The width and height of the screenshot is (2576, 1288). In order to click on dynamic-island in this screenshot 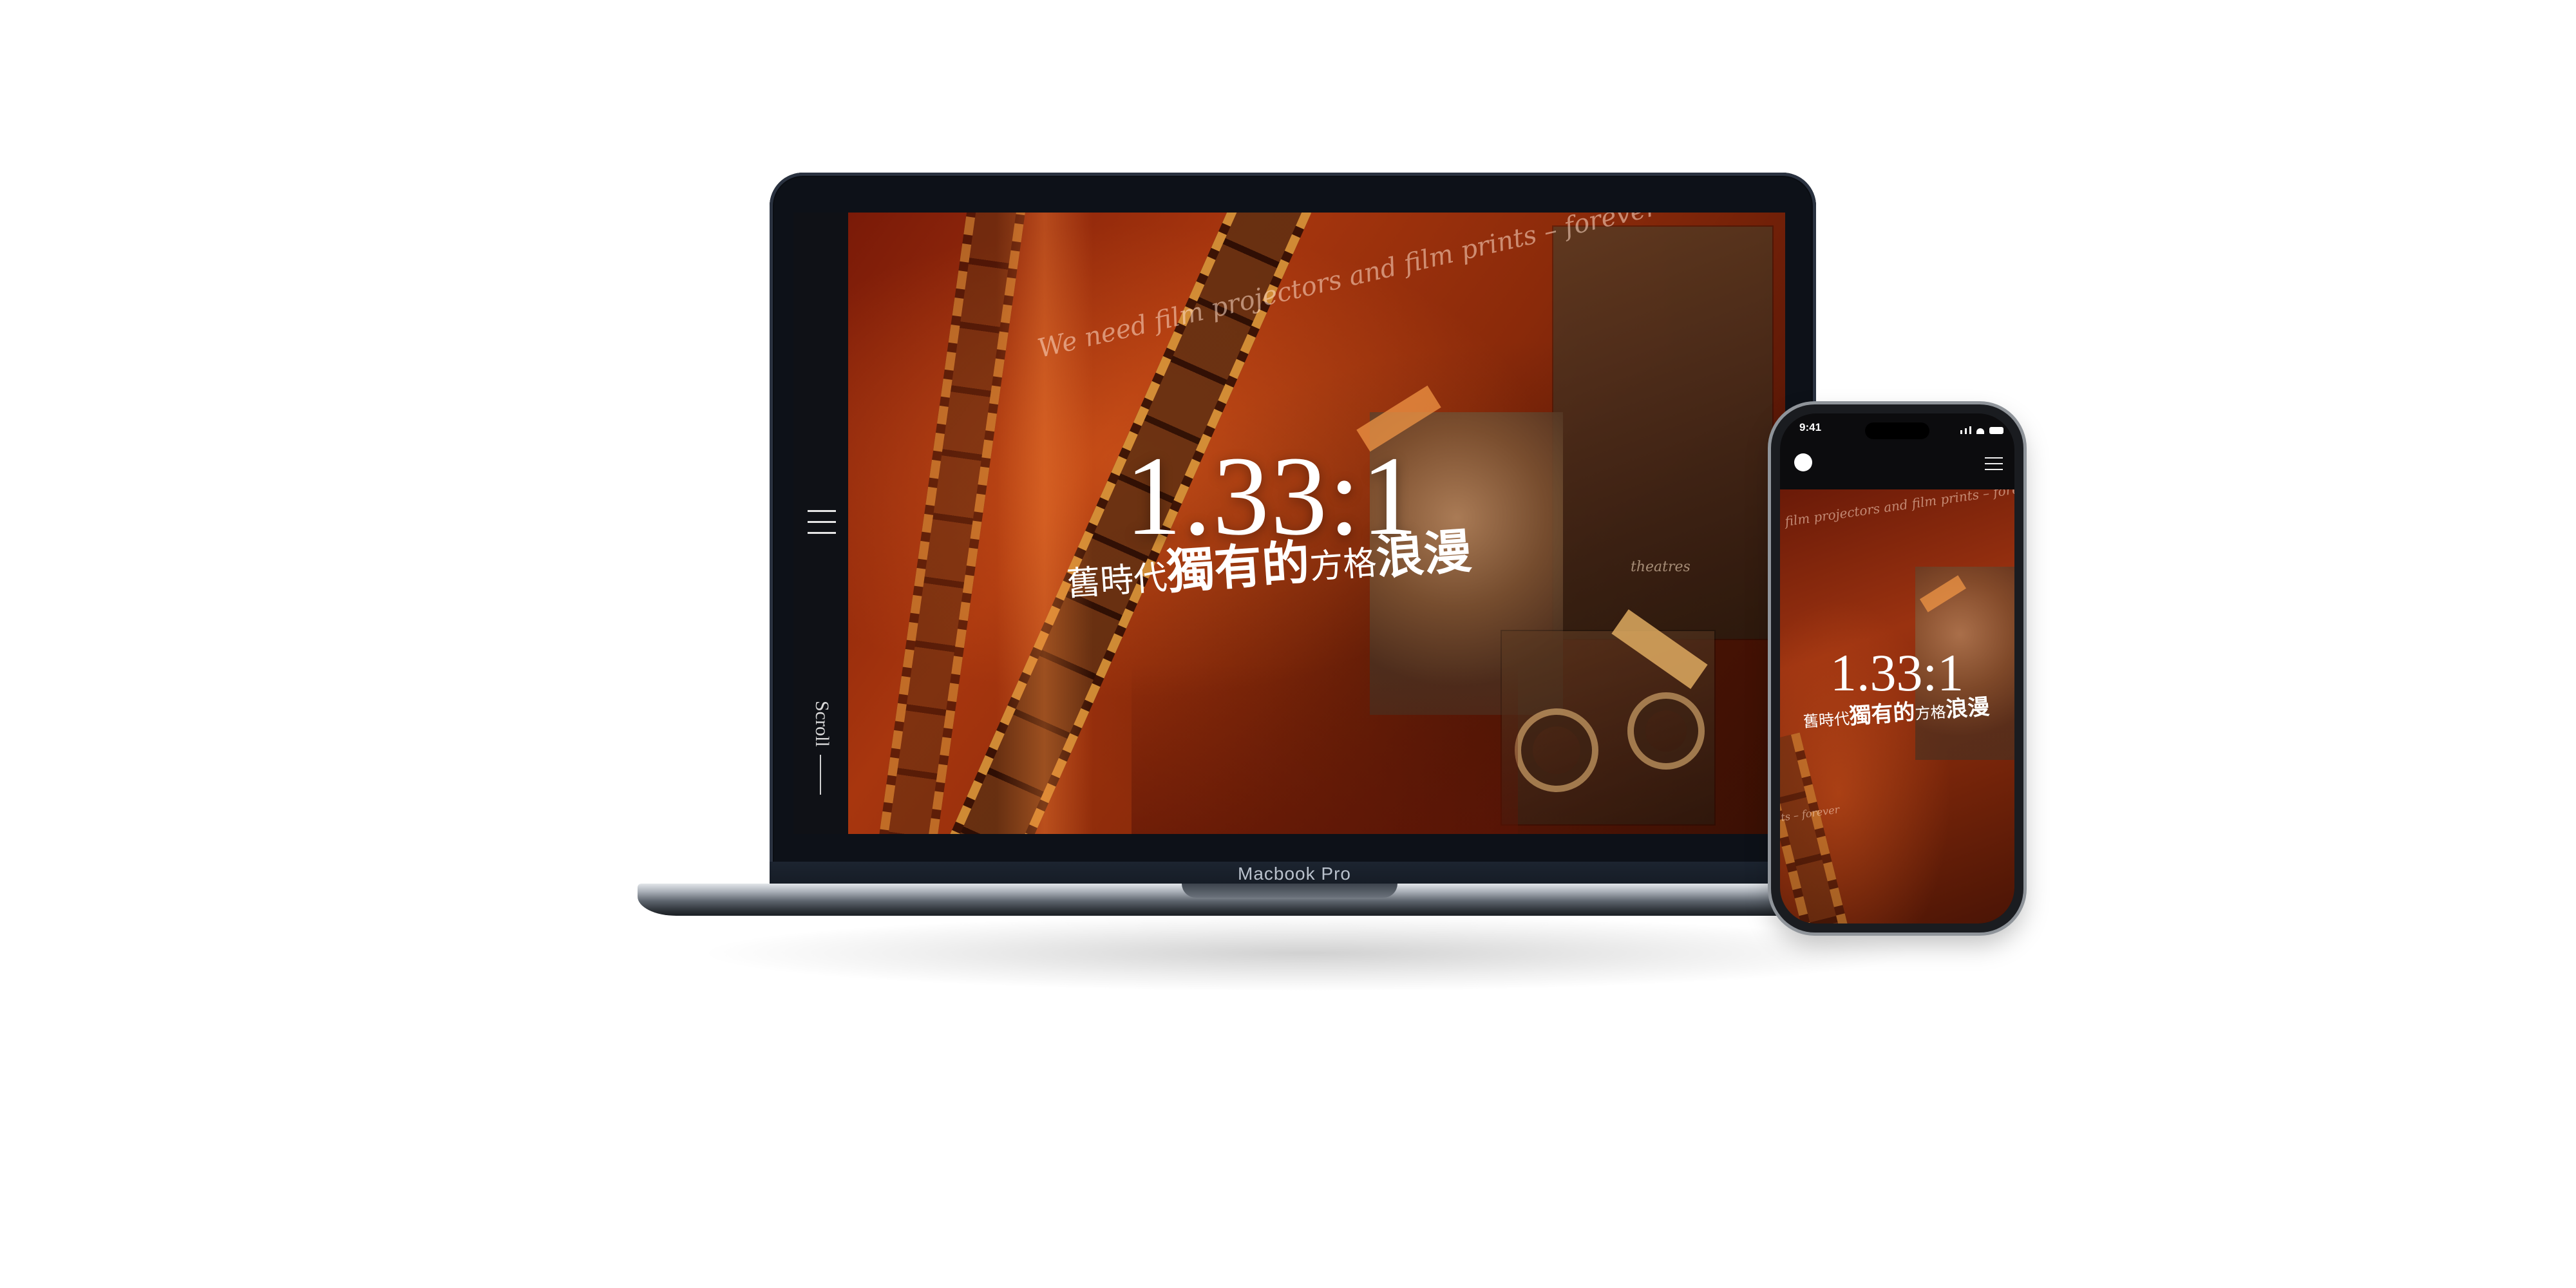, I will do `click(1897, 431)`.